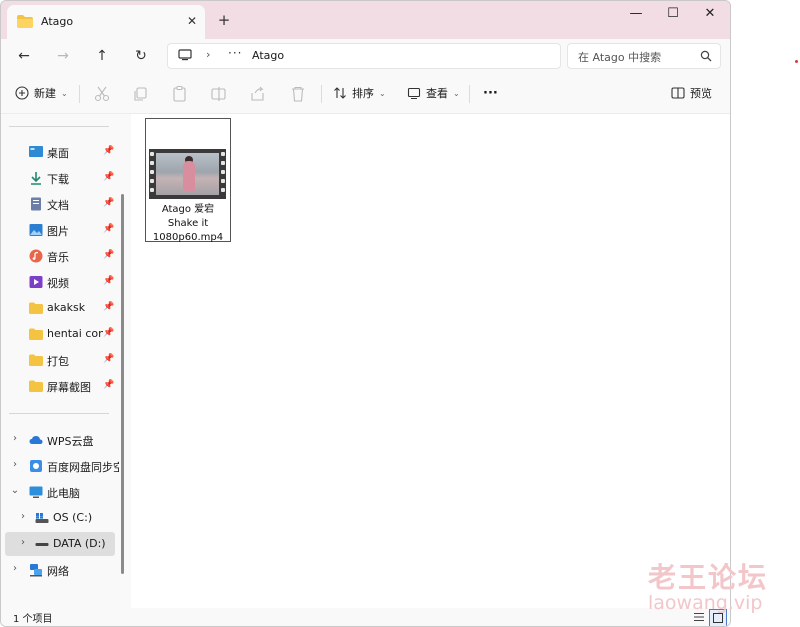  What do you see at coordinates (36, 256) in the screenshot?
I see `music-icon` at bounding box center [36, 256].